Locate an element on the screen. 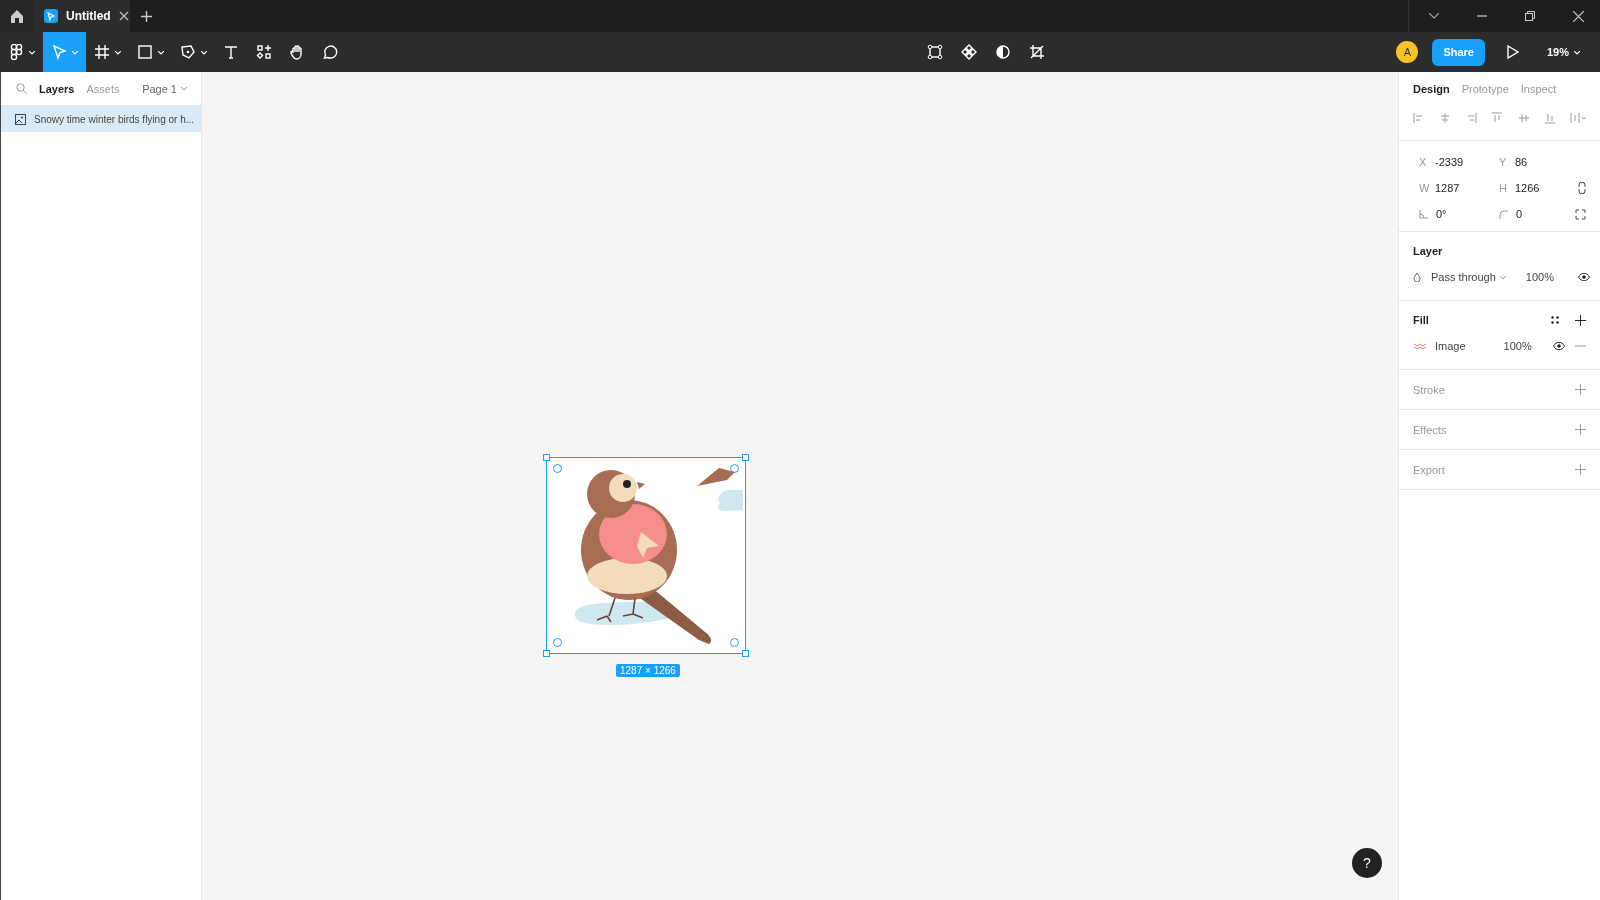  chevron-down-icon is located at coordinates (1434, 16).